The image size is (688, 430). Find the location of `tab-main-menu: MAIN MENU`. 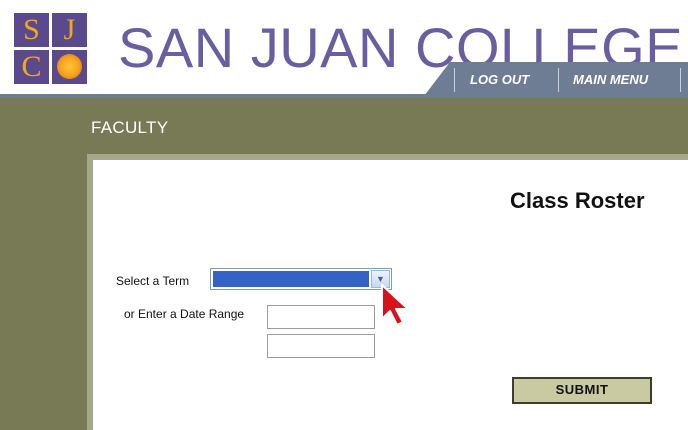

tab-main-menu: MAIN MENU is located at coordinates (610, 80).